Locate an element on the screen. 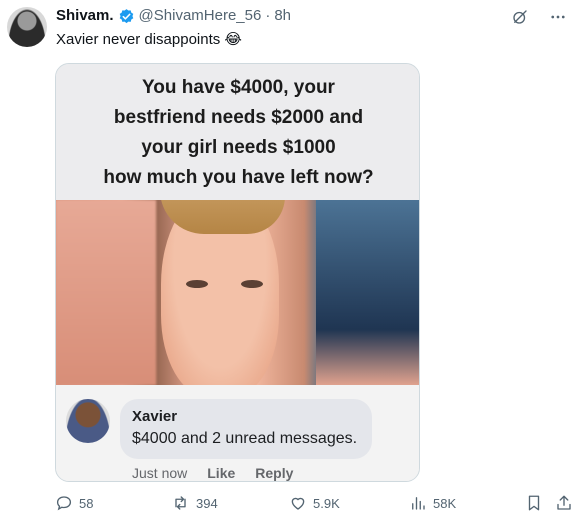  comment-time: Just now is located at coordinates (160, 473).